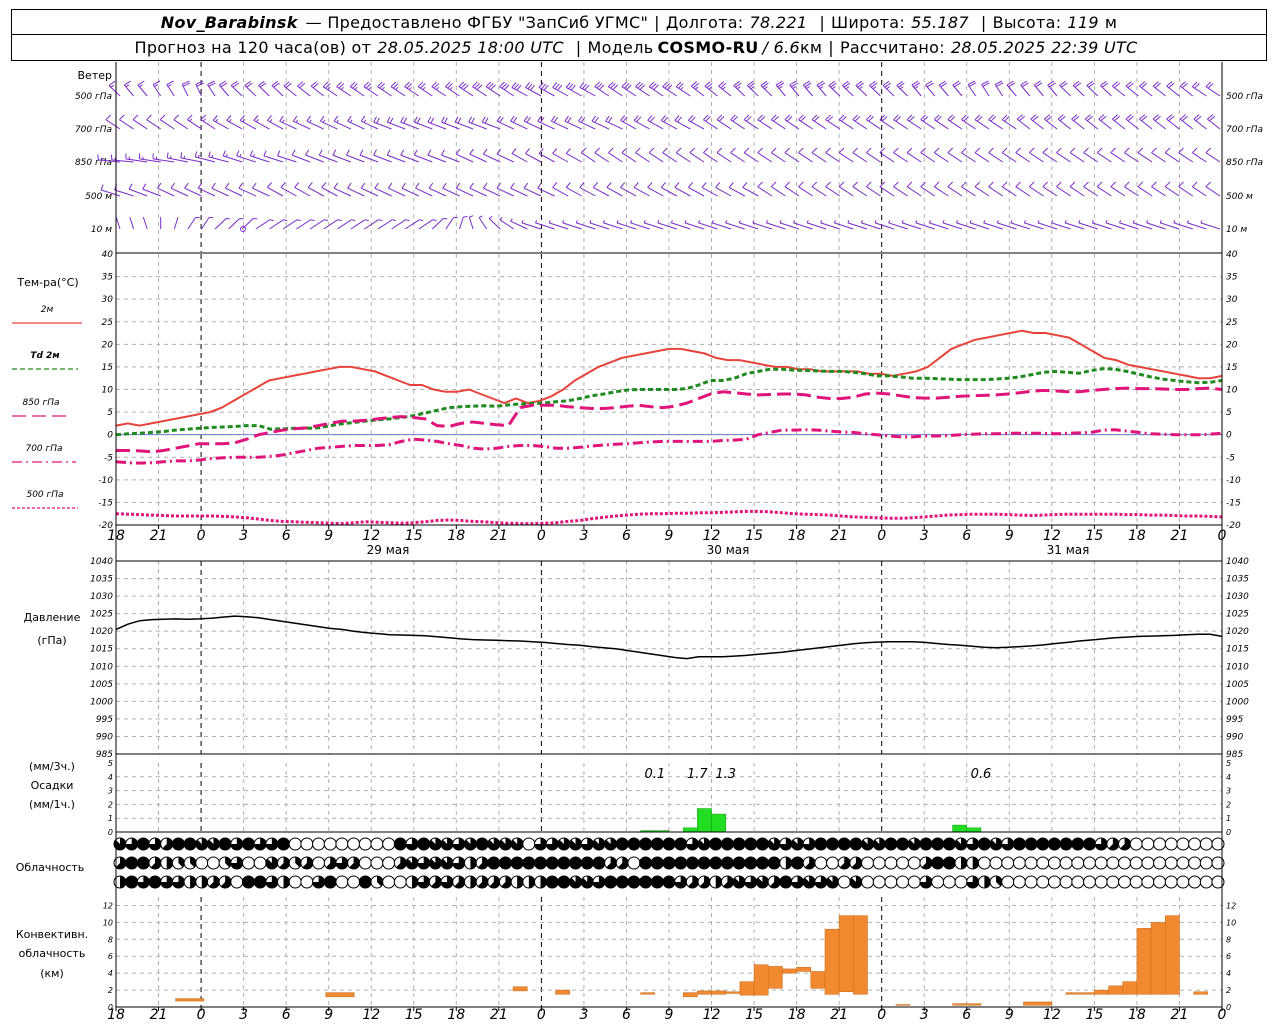  I want to click on y-tick-label-left: 5, so click(110, 763).